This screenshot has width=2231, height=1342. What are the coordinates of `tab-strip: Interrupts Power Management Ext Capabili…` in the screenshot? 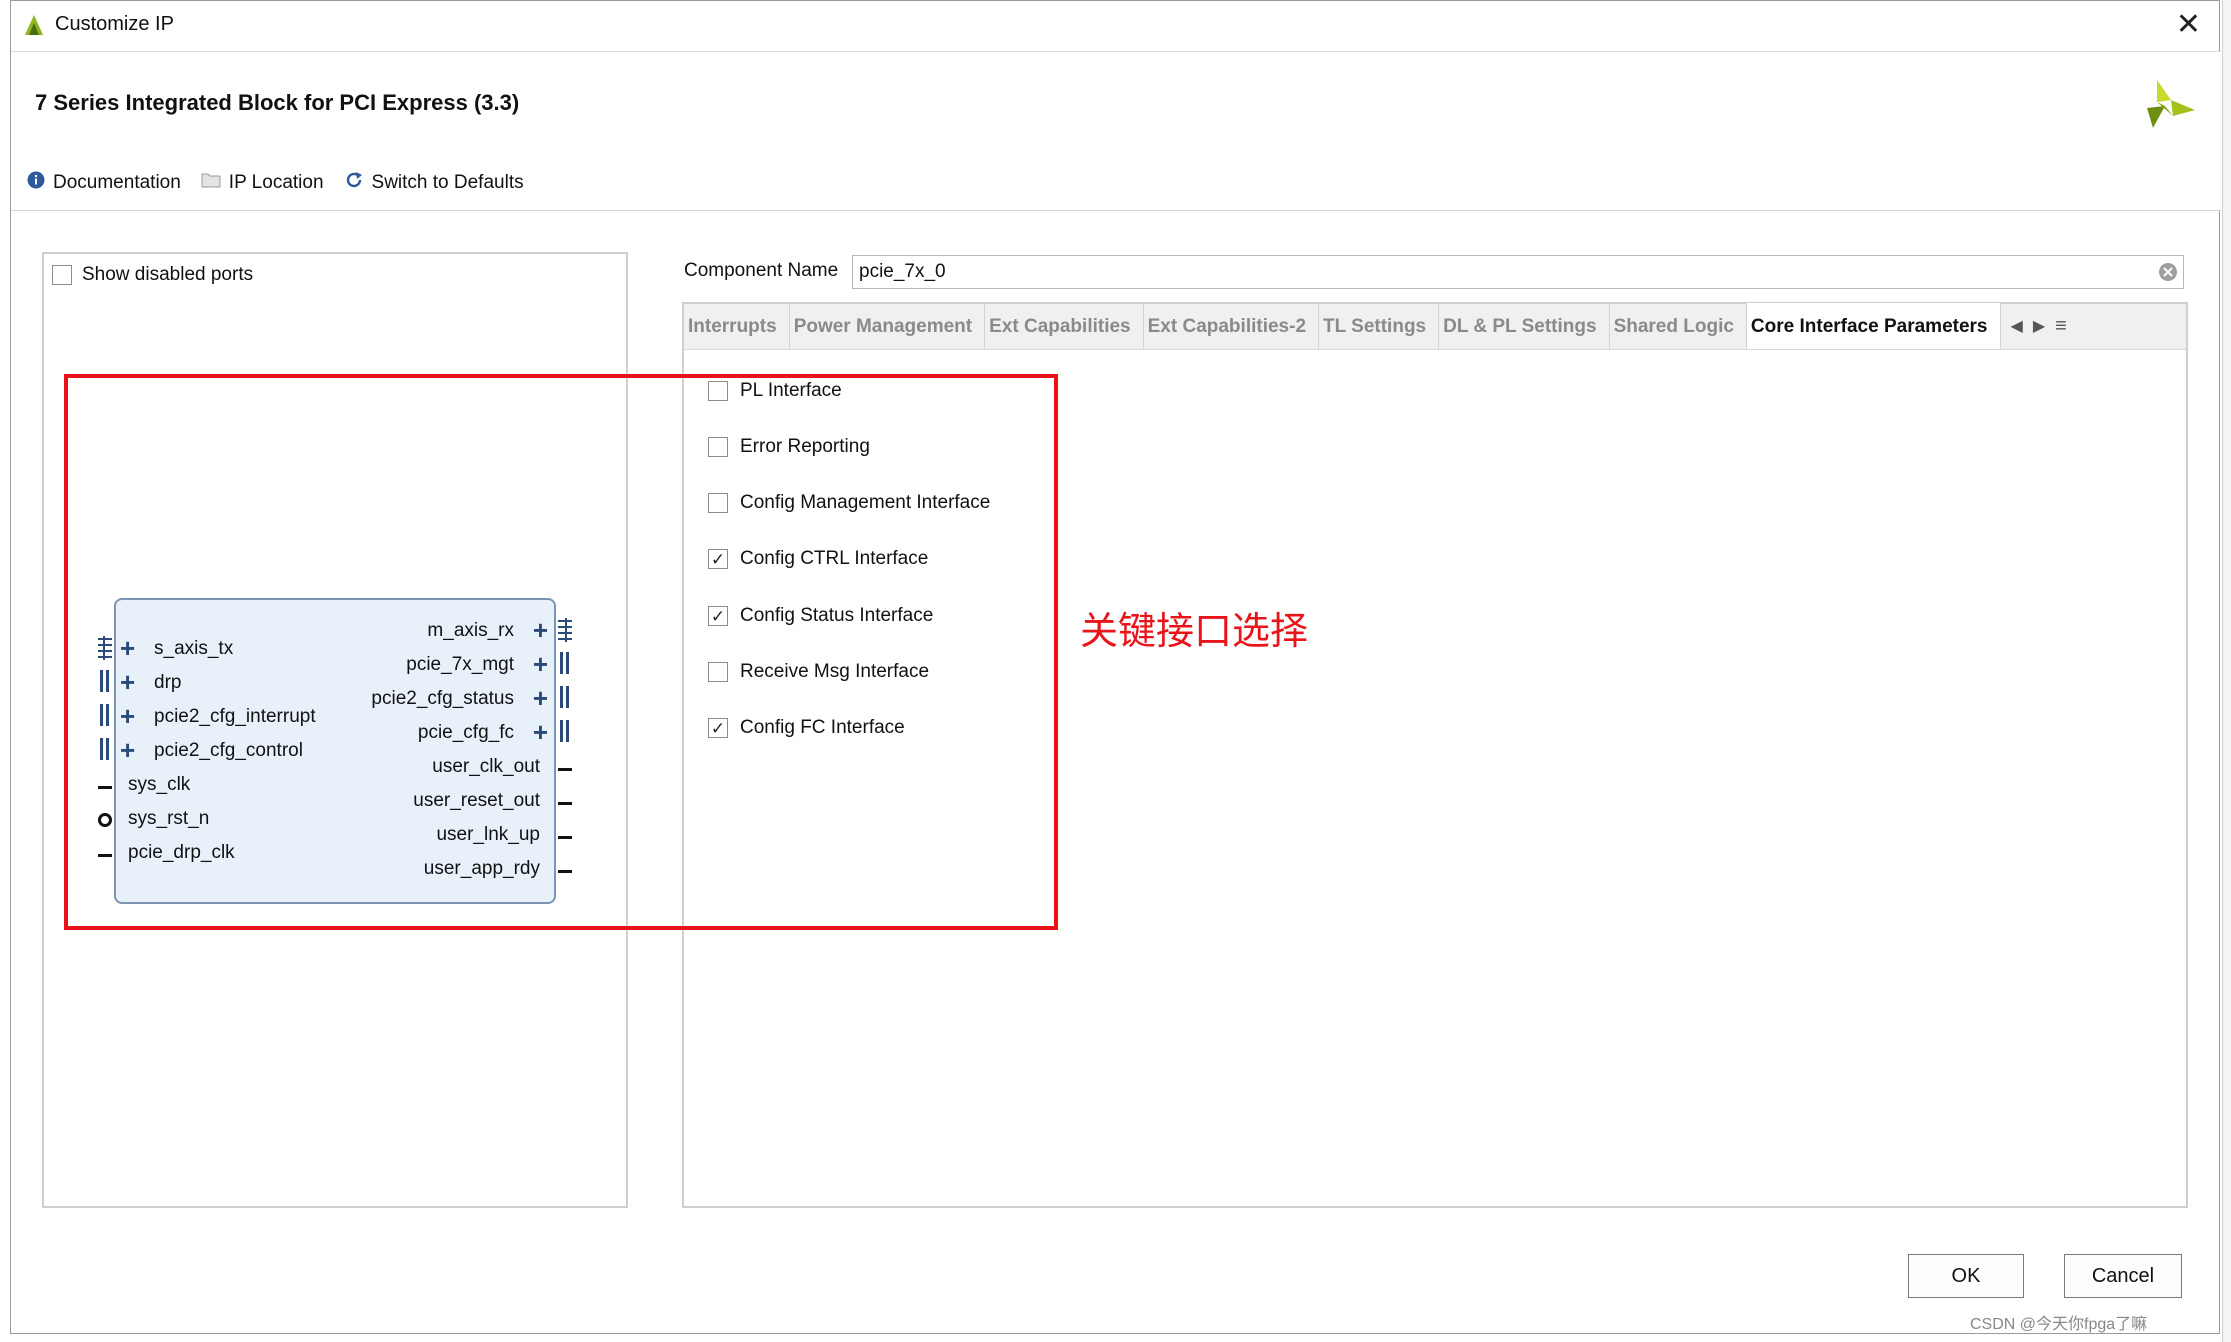 It's located at (1435, 326).